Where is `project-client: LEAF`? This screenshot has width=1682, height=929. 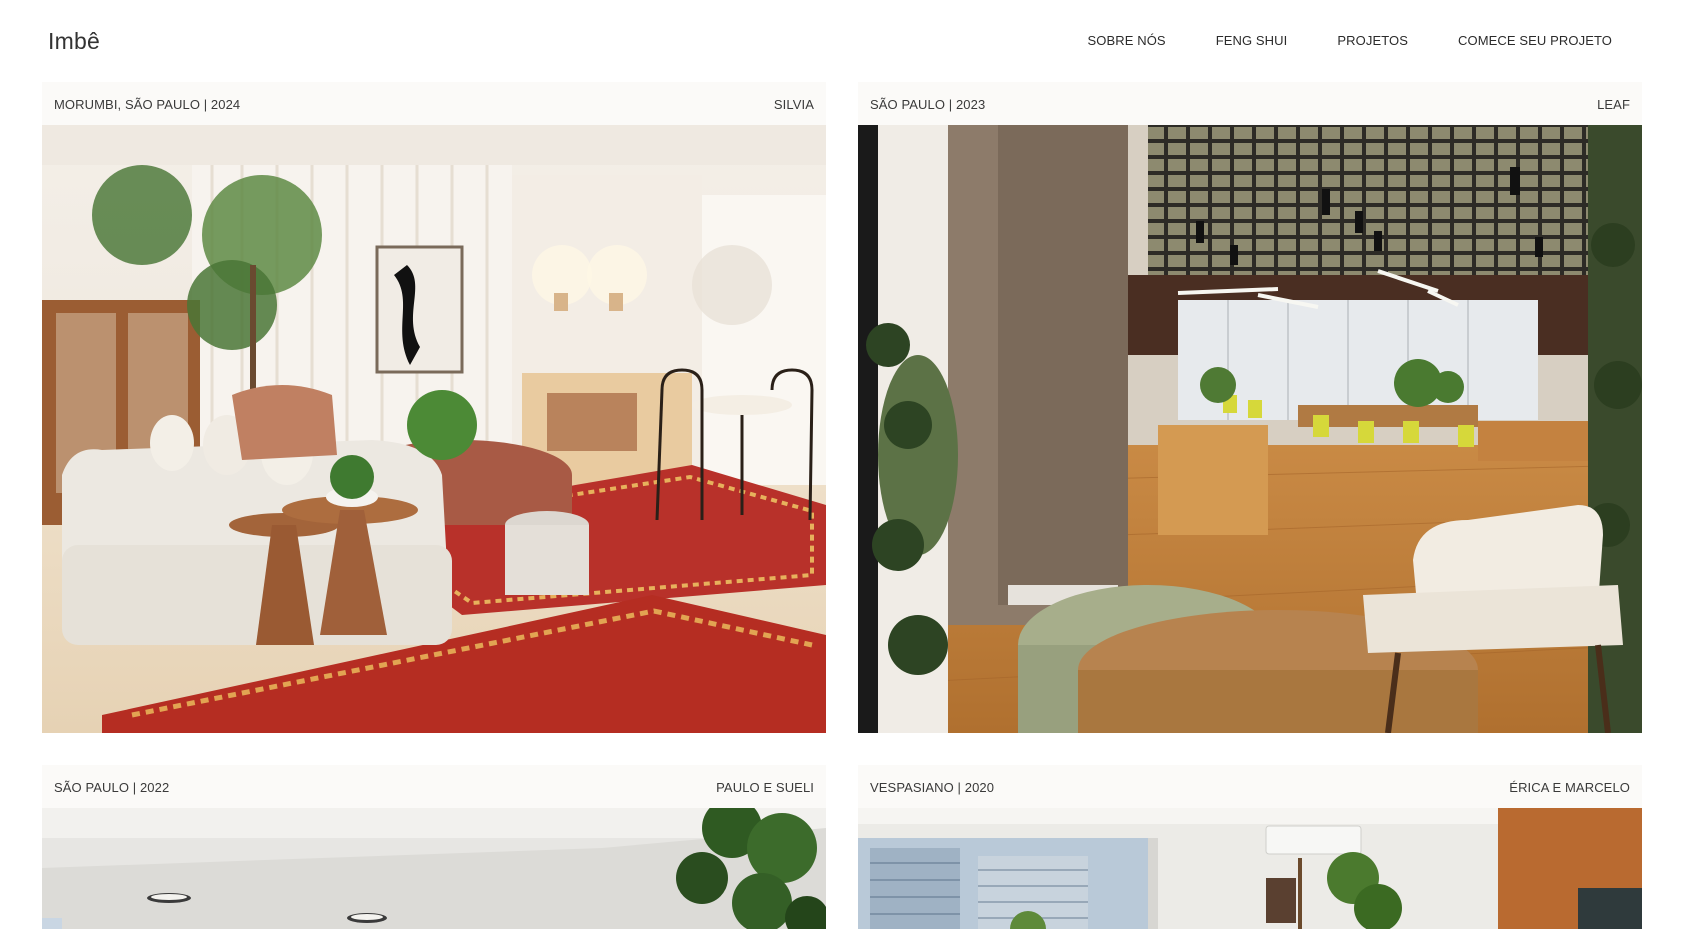 project-client: LEAF is located at coordinates (1613, 104).